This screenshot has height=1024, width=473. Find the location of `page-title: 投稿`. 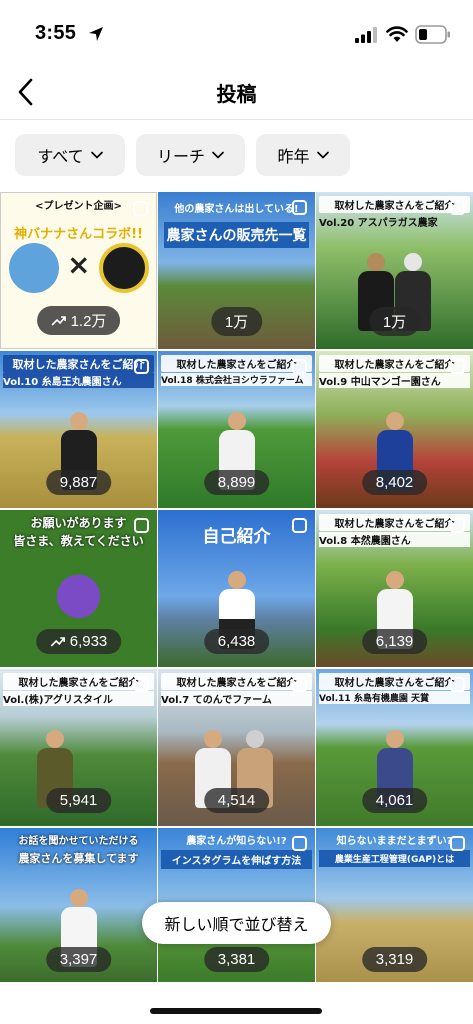

page-title: 投稿 is located at coordinates (236, 94).